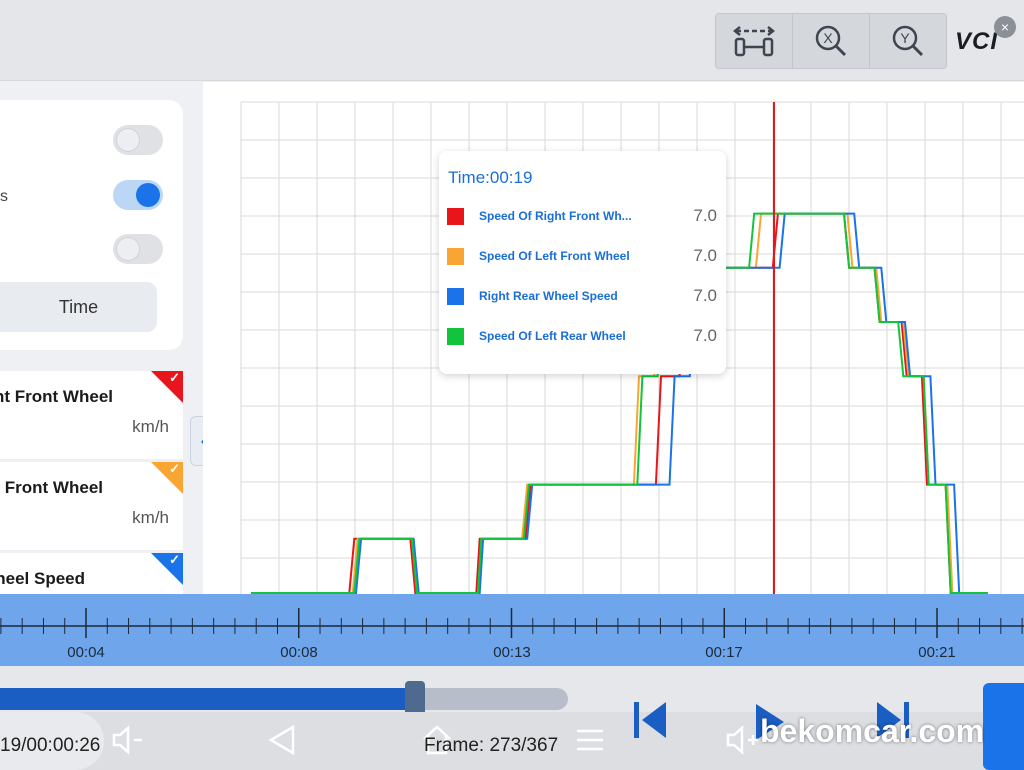 This screenshot has height=770, width=1024. I want to click on volume-down-icon, so click(128, 740).